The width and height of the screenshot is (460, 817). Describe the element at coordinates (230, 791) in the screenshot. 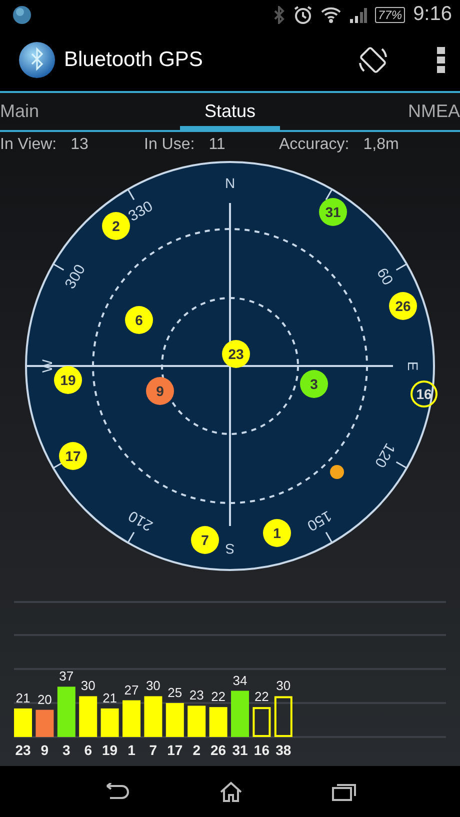

I see `home-icon` at that location.